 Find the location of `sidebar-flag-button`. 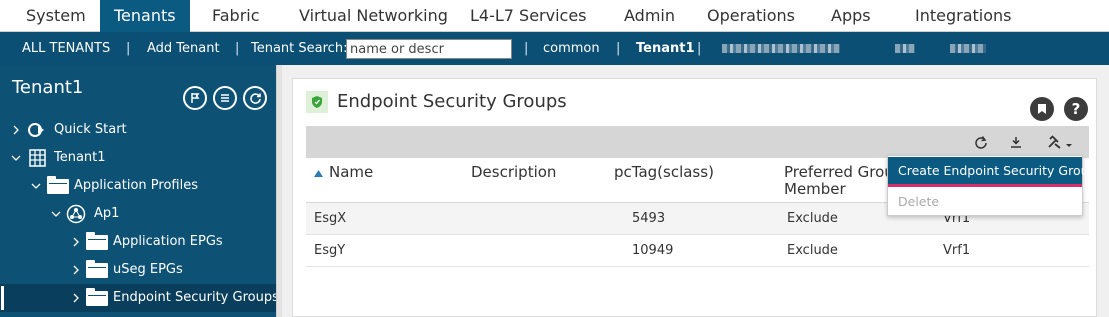

sidebar-flag-button is located at coordinates (195, 98).